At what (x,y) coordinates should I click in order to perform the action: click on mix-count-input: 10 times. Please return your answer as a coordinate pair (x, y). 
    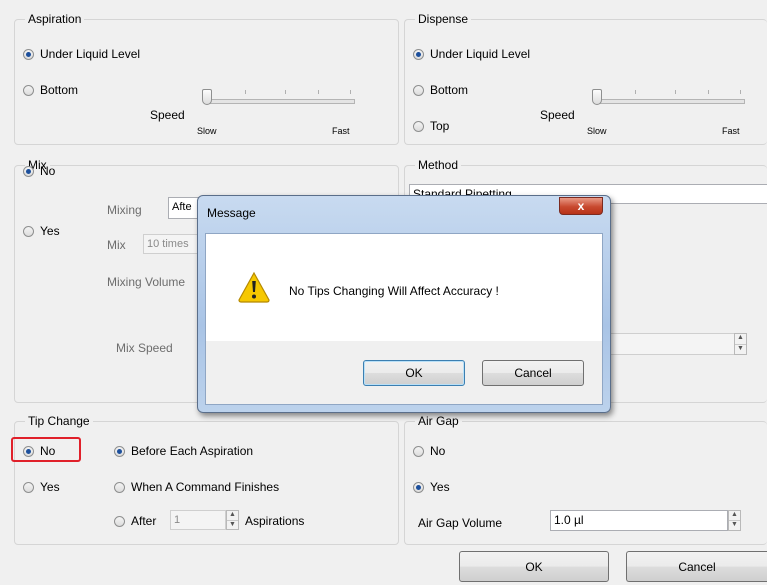
    Looking at the image, I should click on (173, 244).